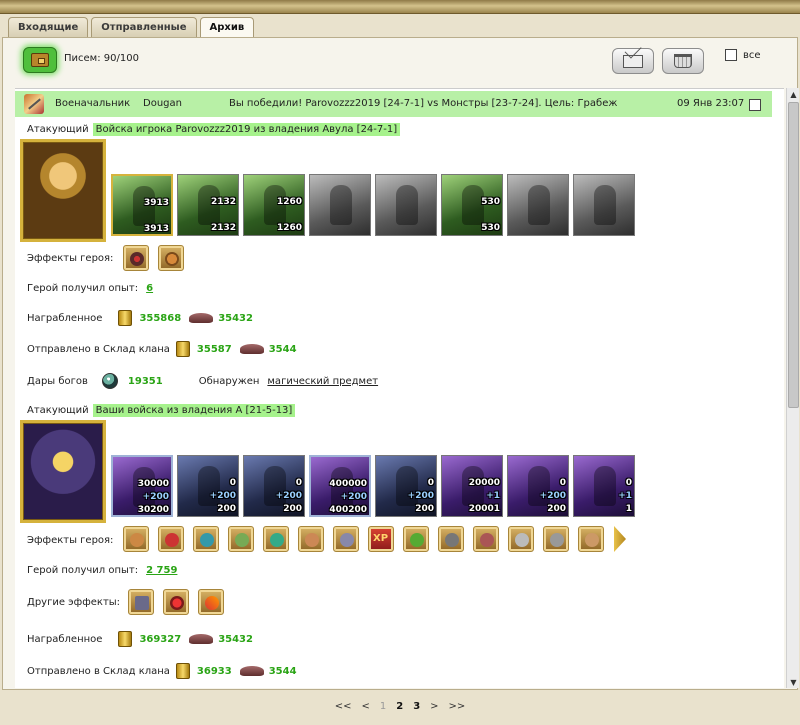 This screenshot has width=800, height=725. I want to click on unit-count-bottom: 20001, so click(484, 509).